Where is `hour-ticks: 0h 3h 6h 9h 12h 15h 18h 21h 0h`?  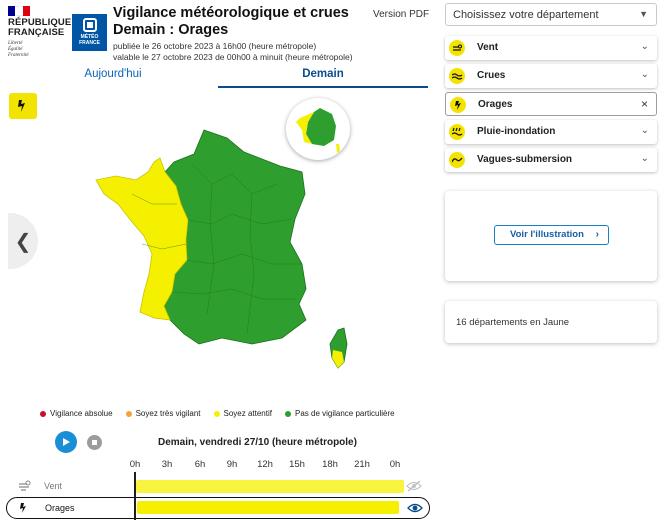
hour-ticks: 0h 3h 6h 9h 12h 15h 18h 21h 0h is located at coordinates (215, 466).